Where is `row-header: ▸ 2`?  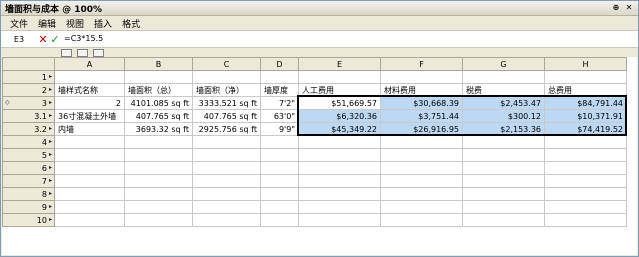 row-header: ▸ 2 is located at coordinates (28, 90).